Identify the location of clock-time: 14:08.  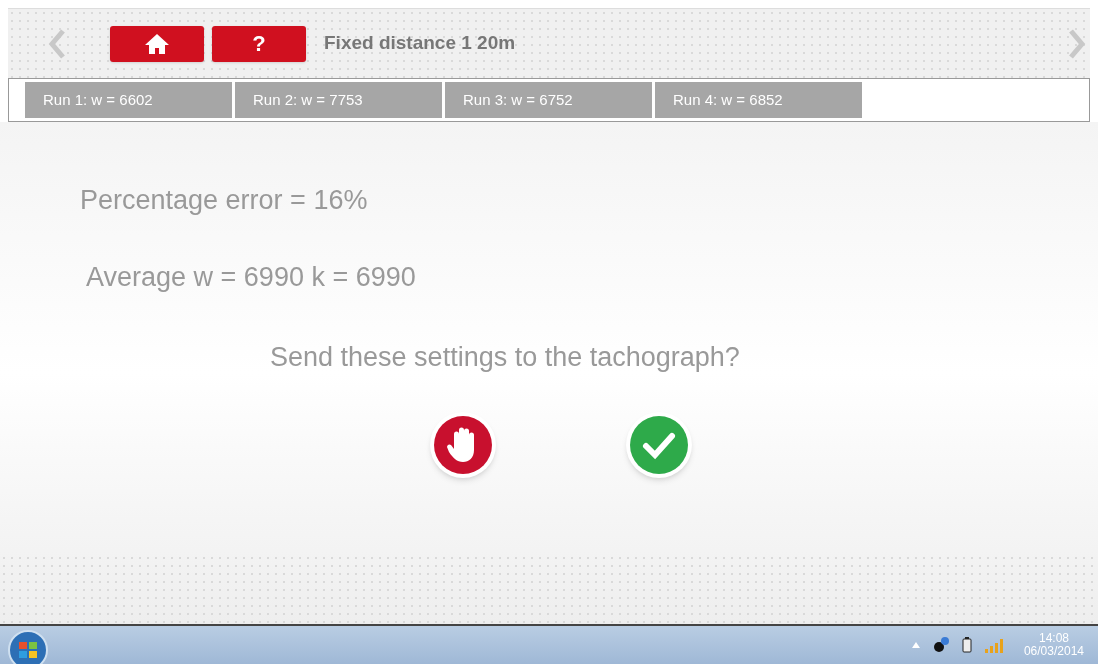
(1053, 638).